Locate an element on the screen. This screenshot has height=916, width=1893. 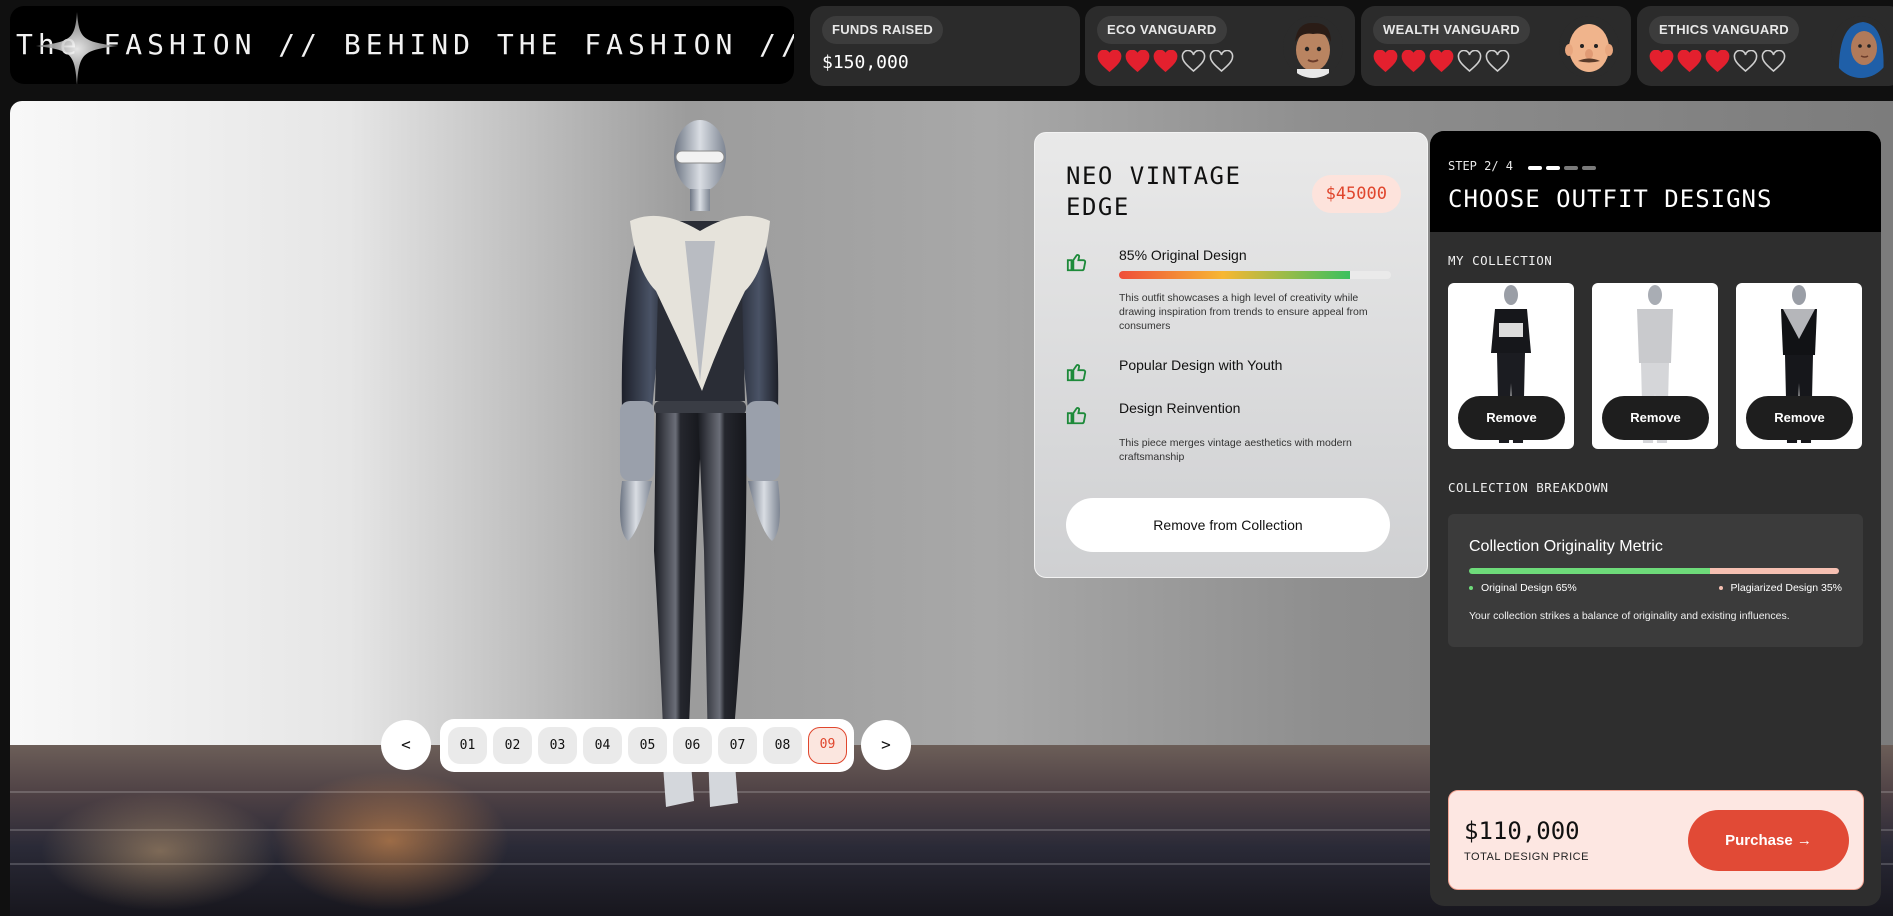
page-selector: 01 02 03 04 05 06 07 08 09 is located at coordinates (647, 745).